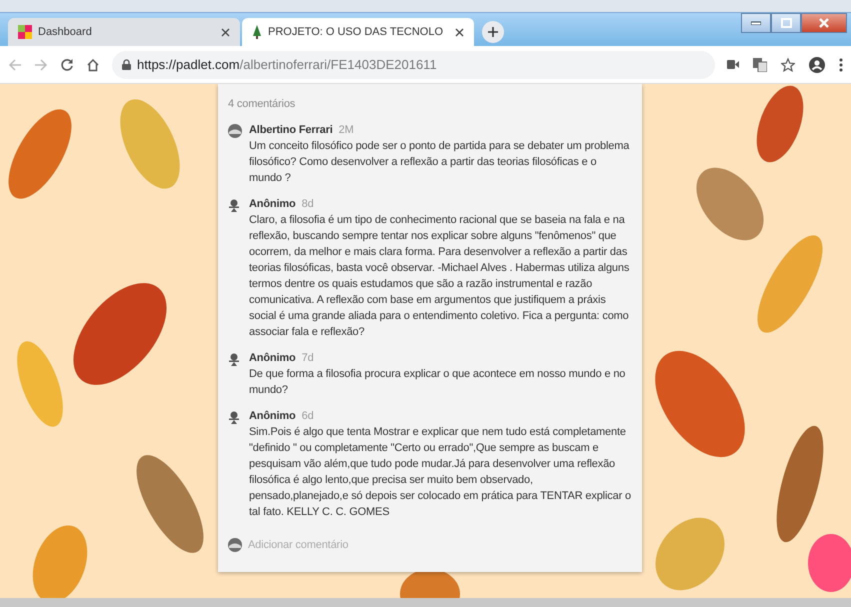 This screenshot has width=851, height=607. I want to click on comment-time: 6d, so click(308, 416).